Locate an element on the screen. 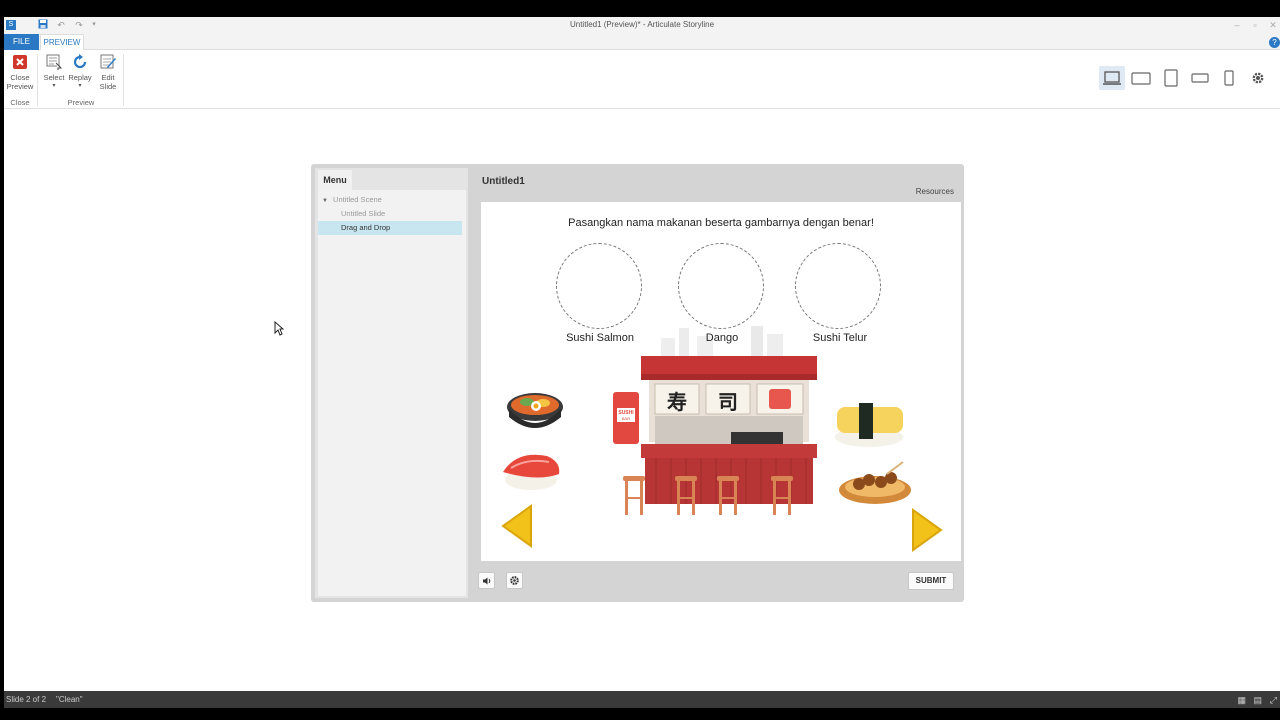 The height and width of the screenshot is (720, 1280). sign-kanji-shi: 司 is located at coordinates (728, 402).